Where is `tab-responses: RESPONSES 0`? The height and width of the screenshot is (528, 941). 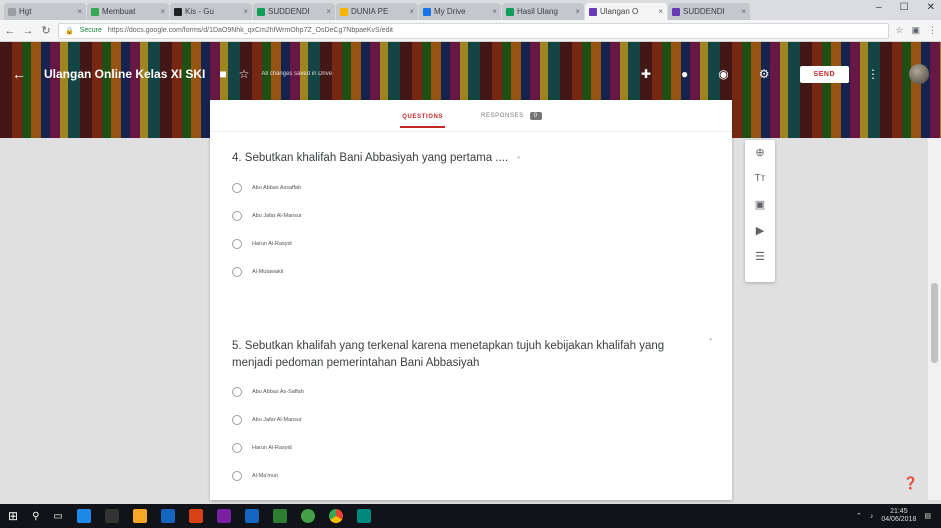
tab-responses: RESPONSES 0 is located at coordinates (511, 115).